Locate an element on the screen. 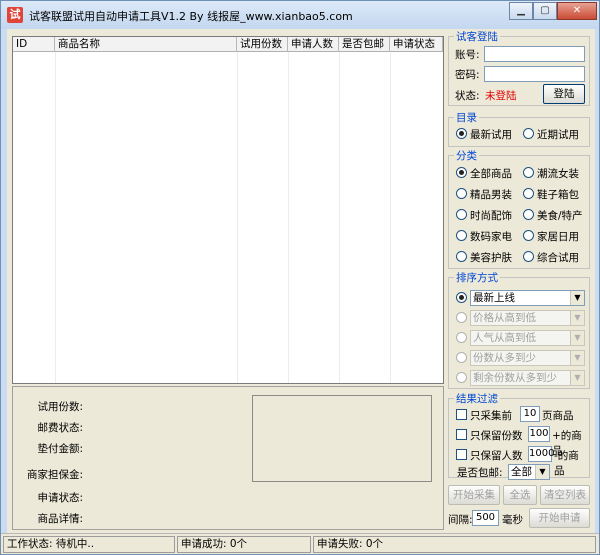  keep-copies-label: 只保留份数 is located at coordinates (496, 436).